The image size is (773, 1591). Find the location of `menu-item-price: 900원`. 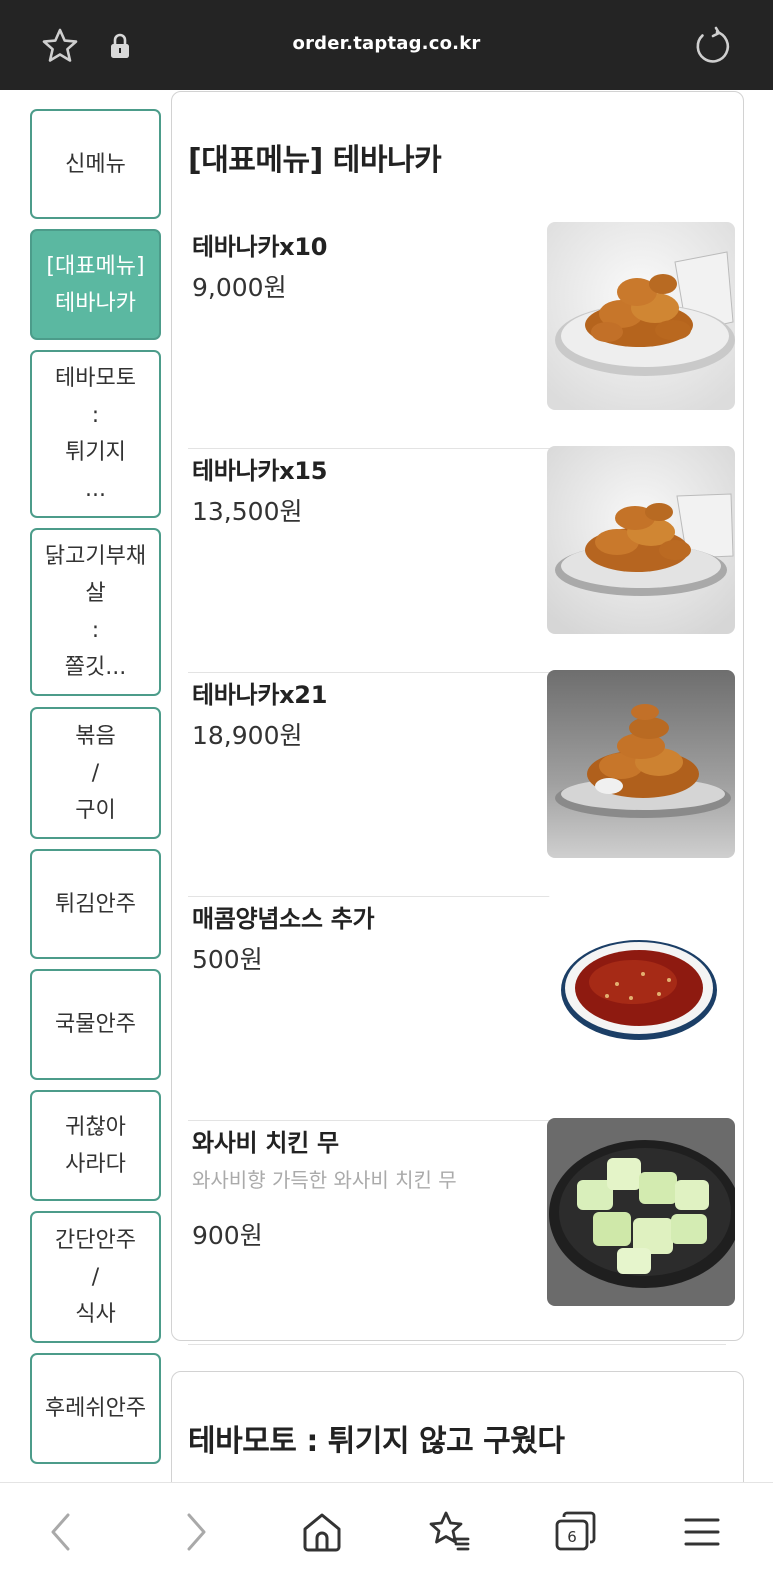

menu-item-price: 900원 is located at coordinates (227, 1235).